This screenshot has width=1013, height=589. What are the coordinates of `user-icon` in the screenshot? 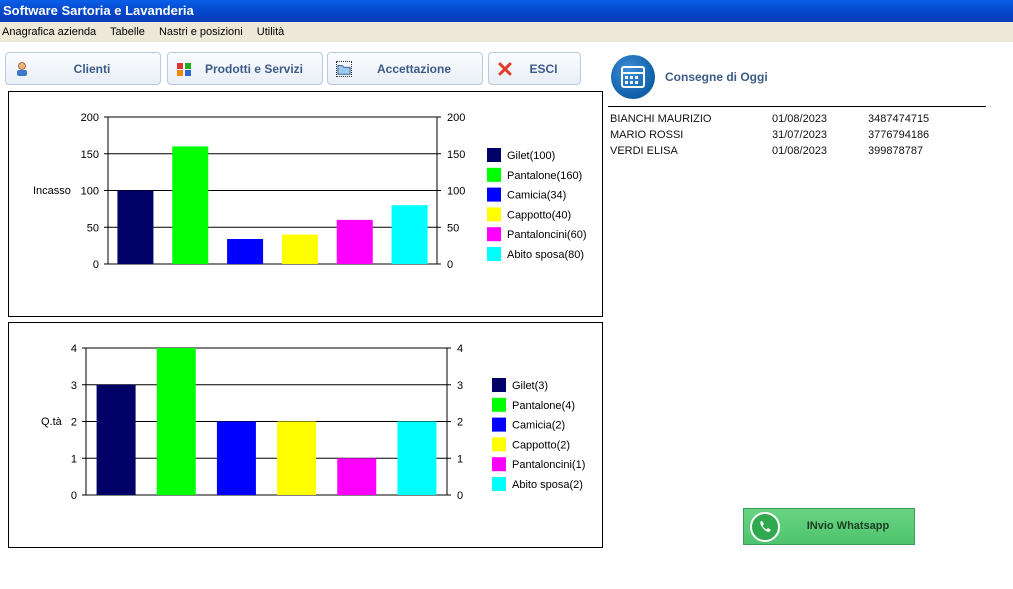 It's located at (22, 69).